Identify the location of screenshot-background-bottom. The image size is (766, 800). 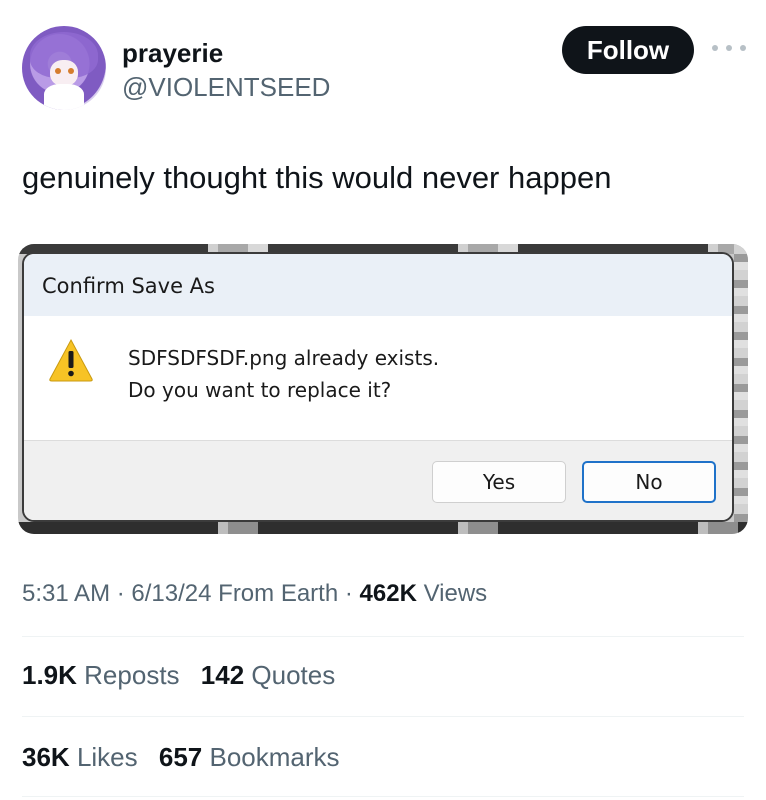
(383, 528).